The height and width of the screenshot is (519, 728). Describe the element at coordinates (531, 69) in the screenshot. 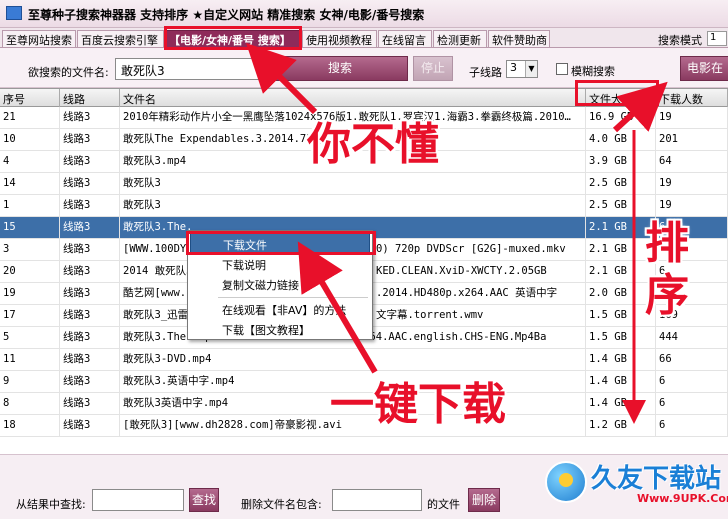

I see `chevron-down-icon: ▼` at that location.